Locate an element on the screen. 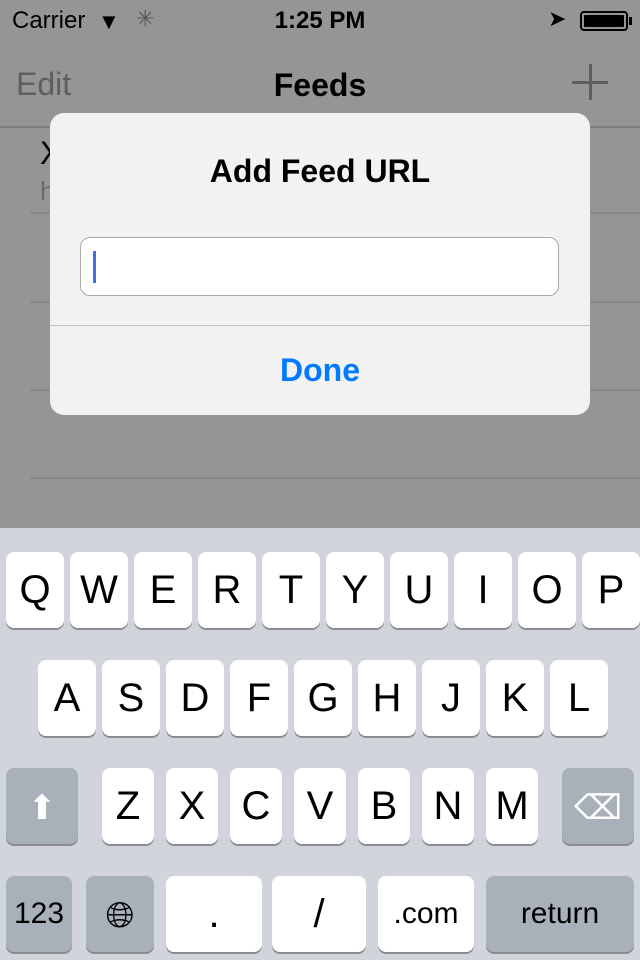 This screenshot has height=960, width=640. delete-key: ⌫ is located at coordinates (598, 806).